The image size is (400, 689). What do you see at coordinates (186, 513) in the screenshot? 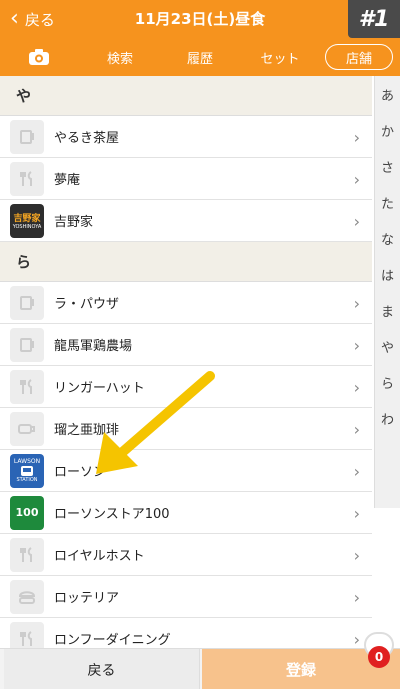
I see `list-item: 100 ローソンストア100 ›` at bounding box center [186, 513].